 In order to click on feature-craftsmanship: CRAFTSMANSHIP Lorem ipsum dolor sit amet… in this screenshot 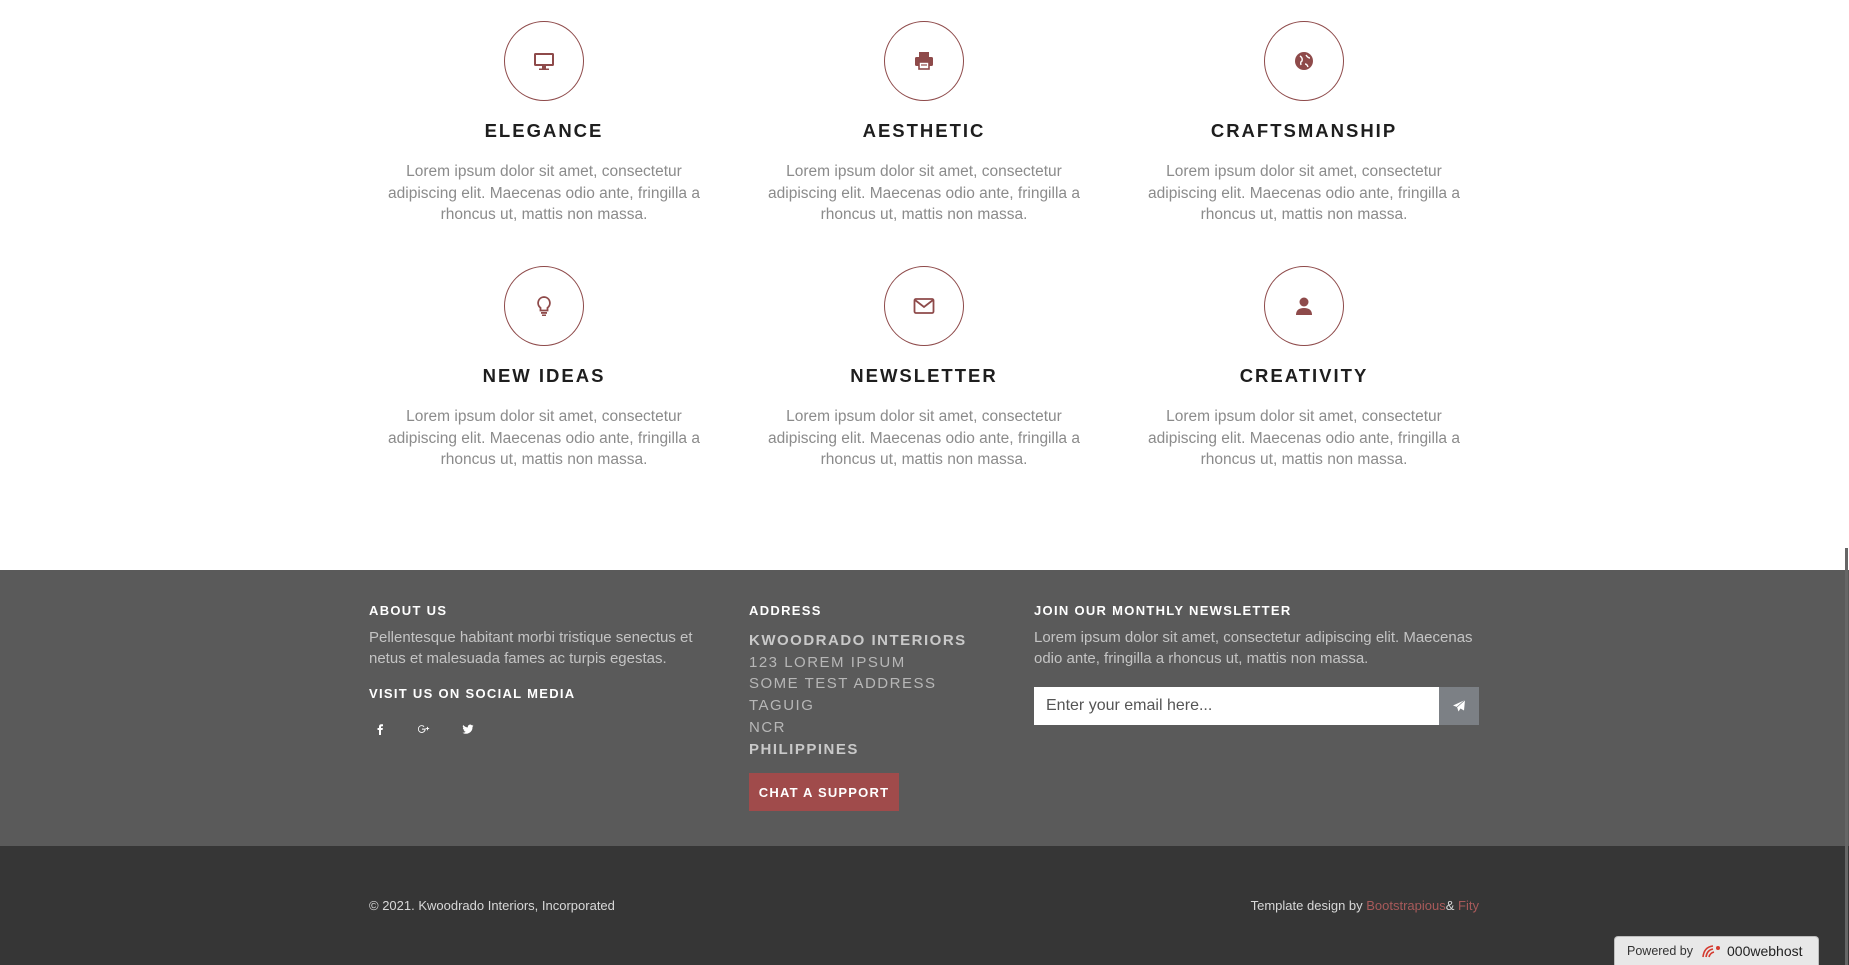, I will do `click(1304, 123)`.